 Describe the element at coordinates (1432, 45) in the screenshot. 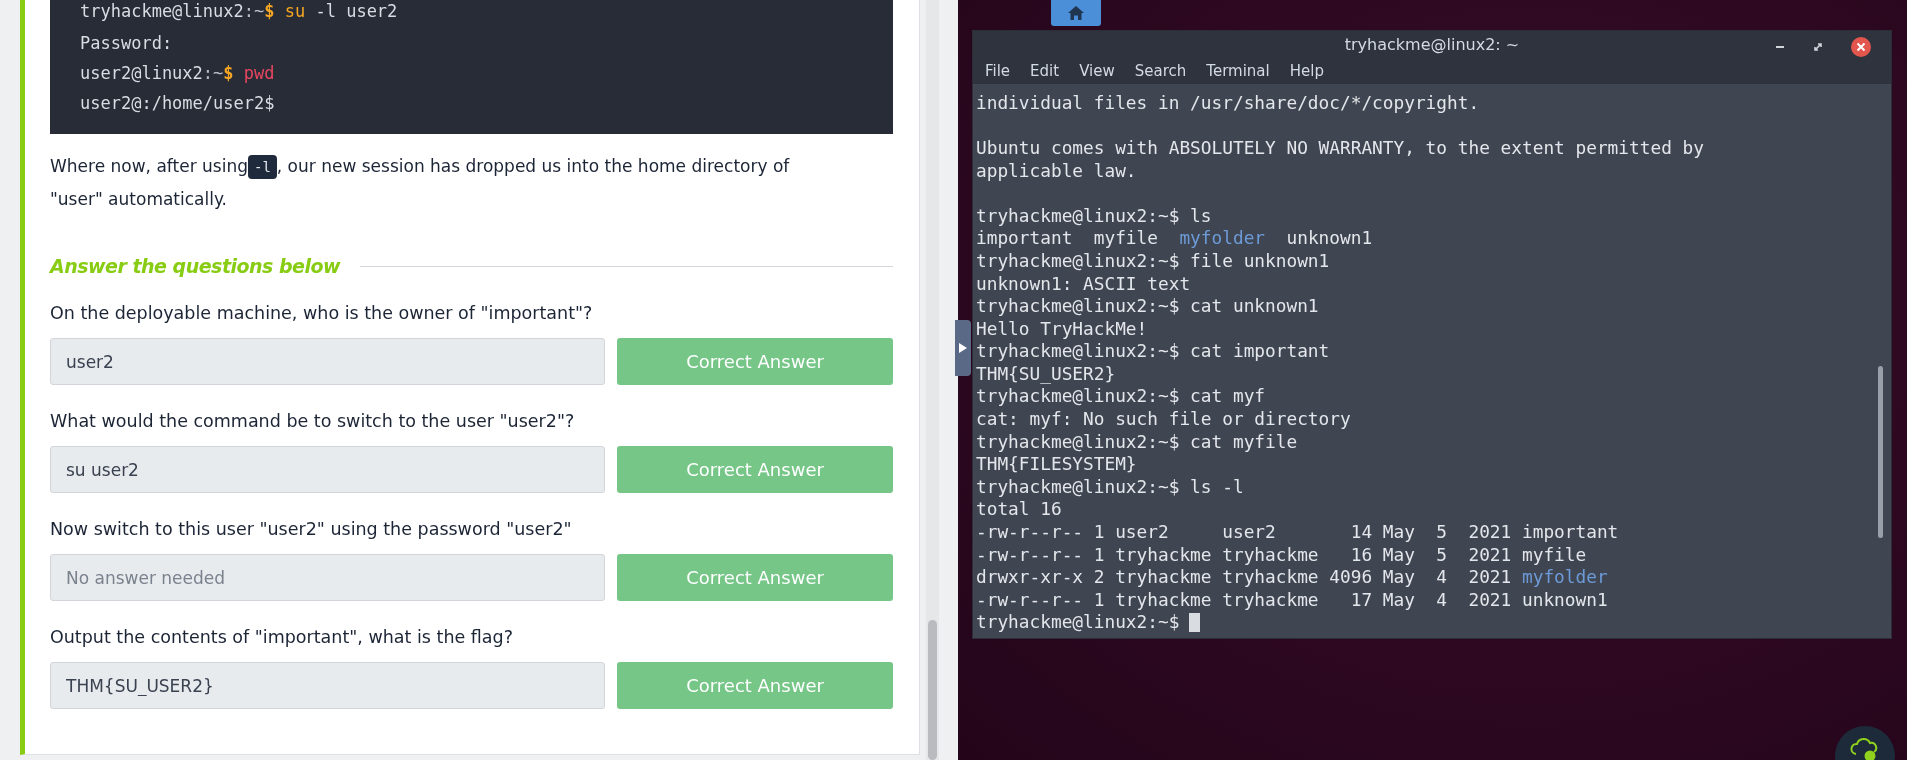

I see `window-title: tryhackme@linux2: ~` at that location.